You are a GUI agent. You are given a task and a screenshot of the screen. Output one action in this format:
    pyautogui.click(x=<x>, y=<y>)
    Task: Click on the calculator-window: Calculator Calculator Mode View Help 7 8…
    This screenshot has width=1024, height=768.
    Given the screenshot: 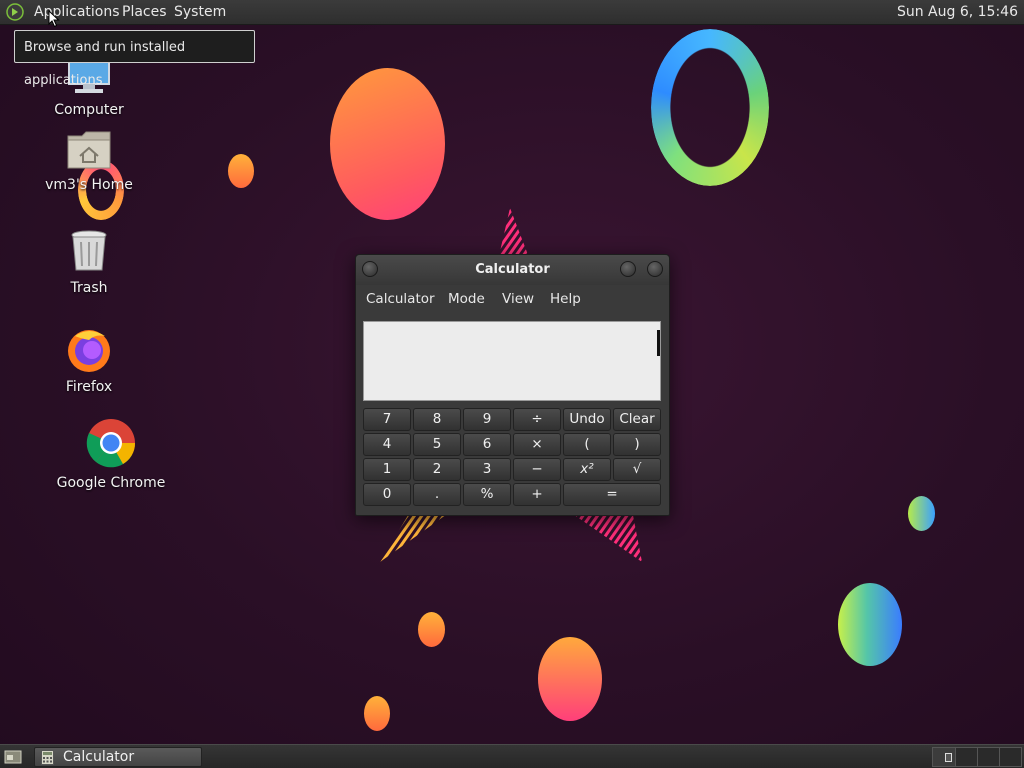 What is the action you would take?
    pyautogui.click(x=512, y=385)
    